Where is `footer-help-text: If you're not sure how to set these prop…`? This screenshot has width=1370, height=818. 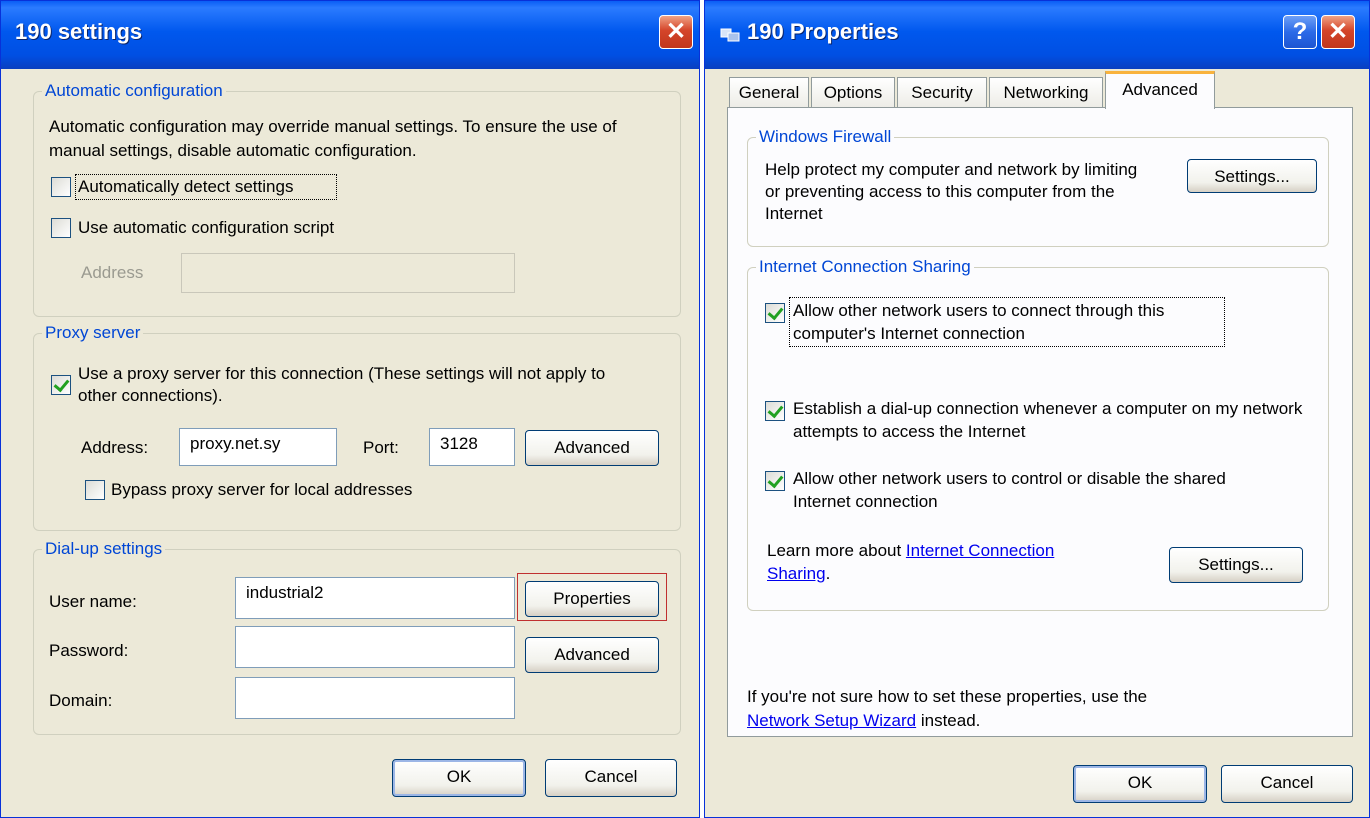 footer-help-text: If you're not sure how to set these prop… is located at coordinates (957, 709).